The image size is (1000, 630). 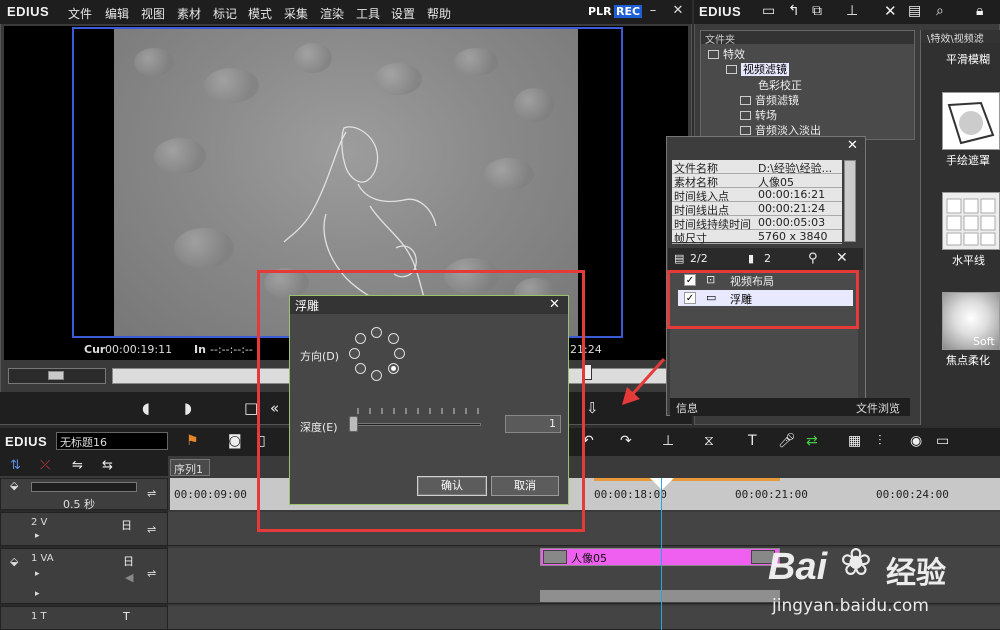 I want to click on properties-icon: ▤, so click(x=914, y=11).